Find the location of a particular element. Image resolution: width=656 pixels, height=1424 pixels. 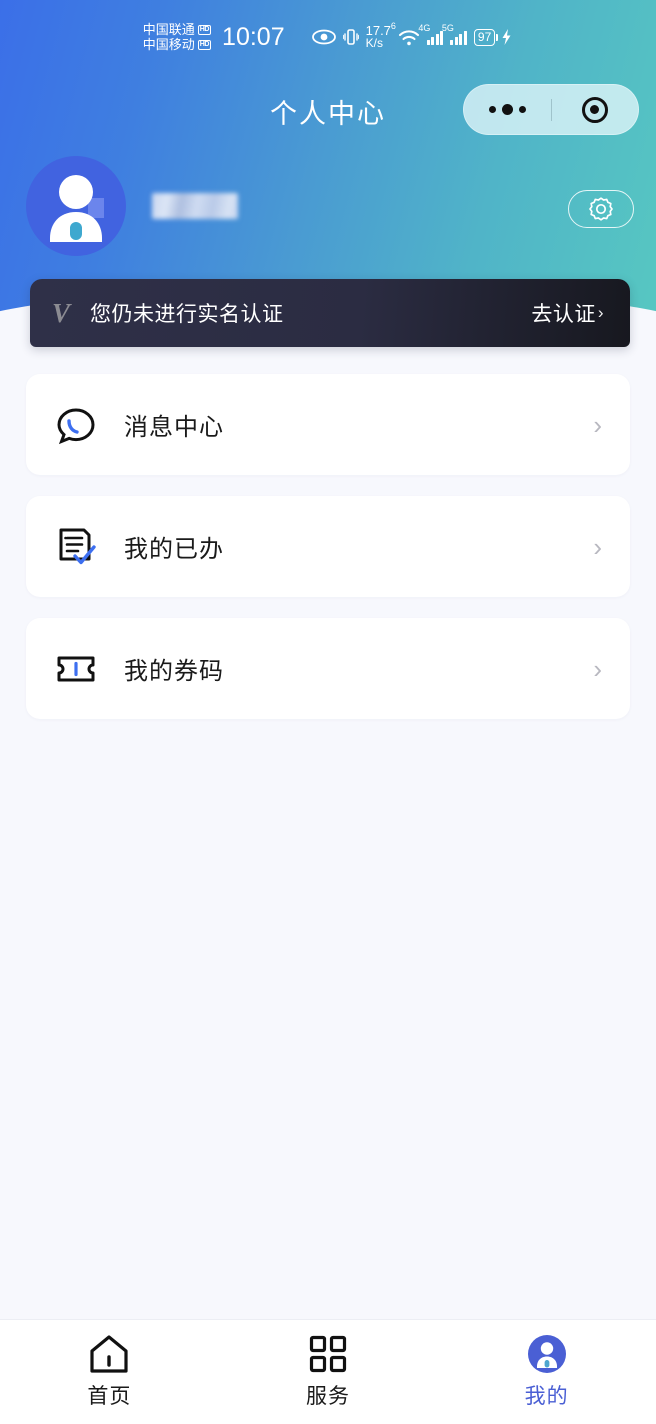

carrier-name-2: 中国移动 is located at coordinates (168, 44).